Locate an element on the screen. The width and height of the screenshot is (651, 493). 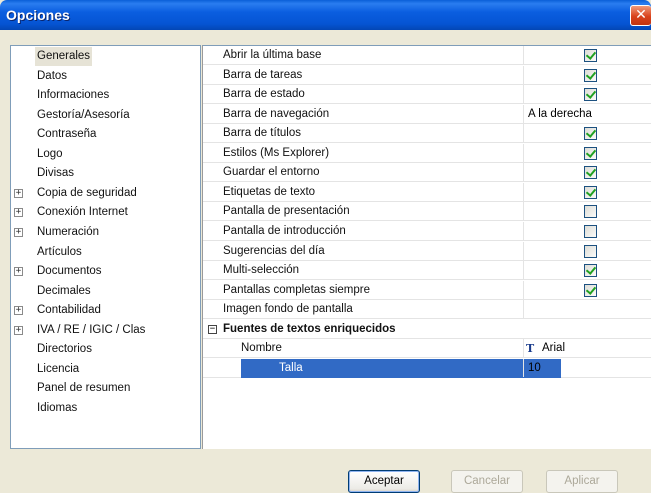
truetype-font-icon: T is located at coordinates (530, 349).